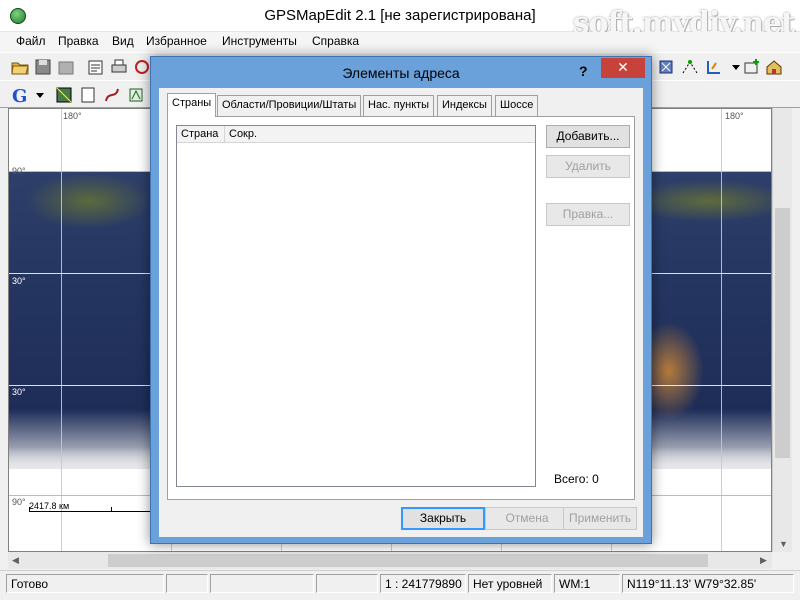  Describe the element at coordinates (123, 41) in the screenshot. I see `menu-view: Вид` at that location.